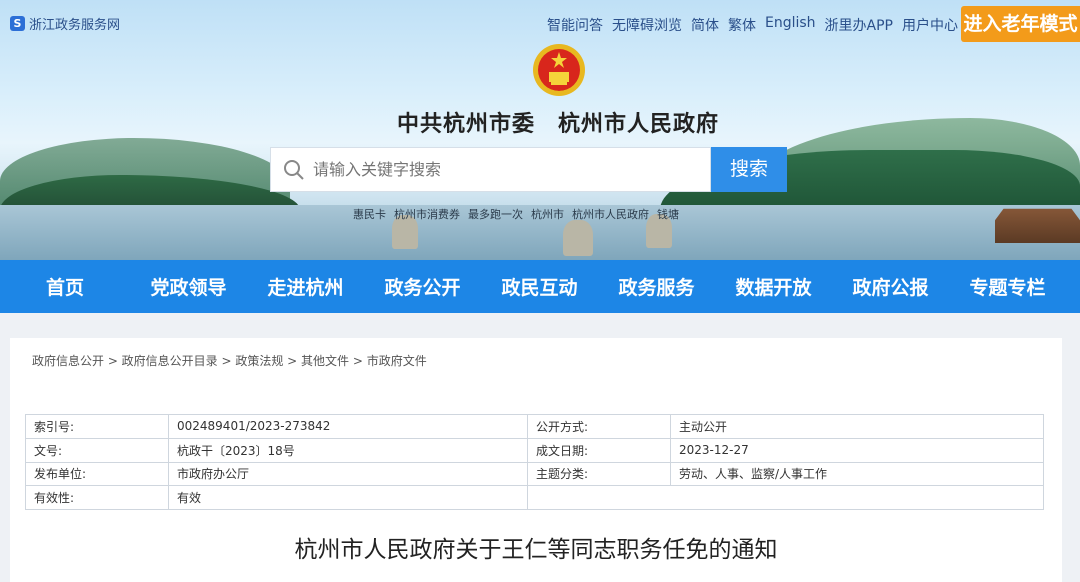  What do you see at coordinates (857, 426) in the screenshot?
I see `meta-value: 主动公开` at bounding box center [857, 426].